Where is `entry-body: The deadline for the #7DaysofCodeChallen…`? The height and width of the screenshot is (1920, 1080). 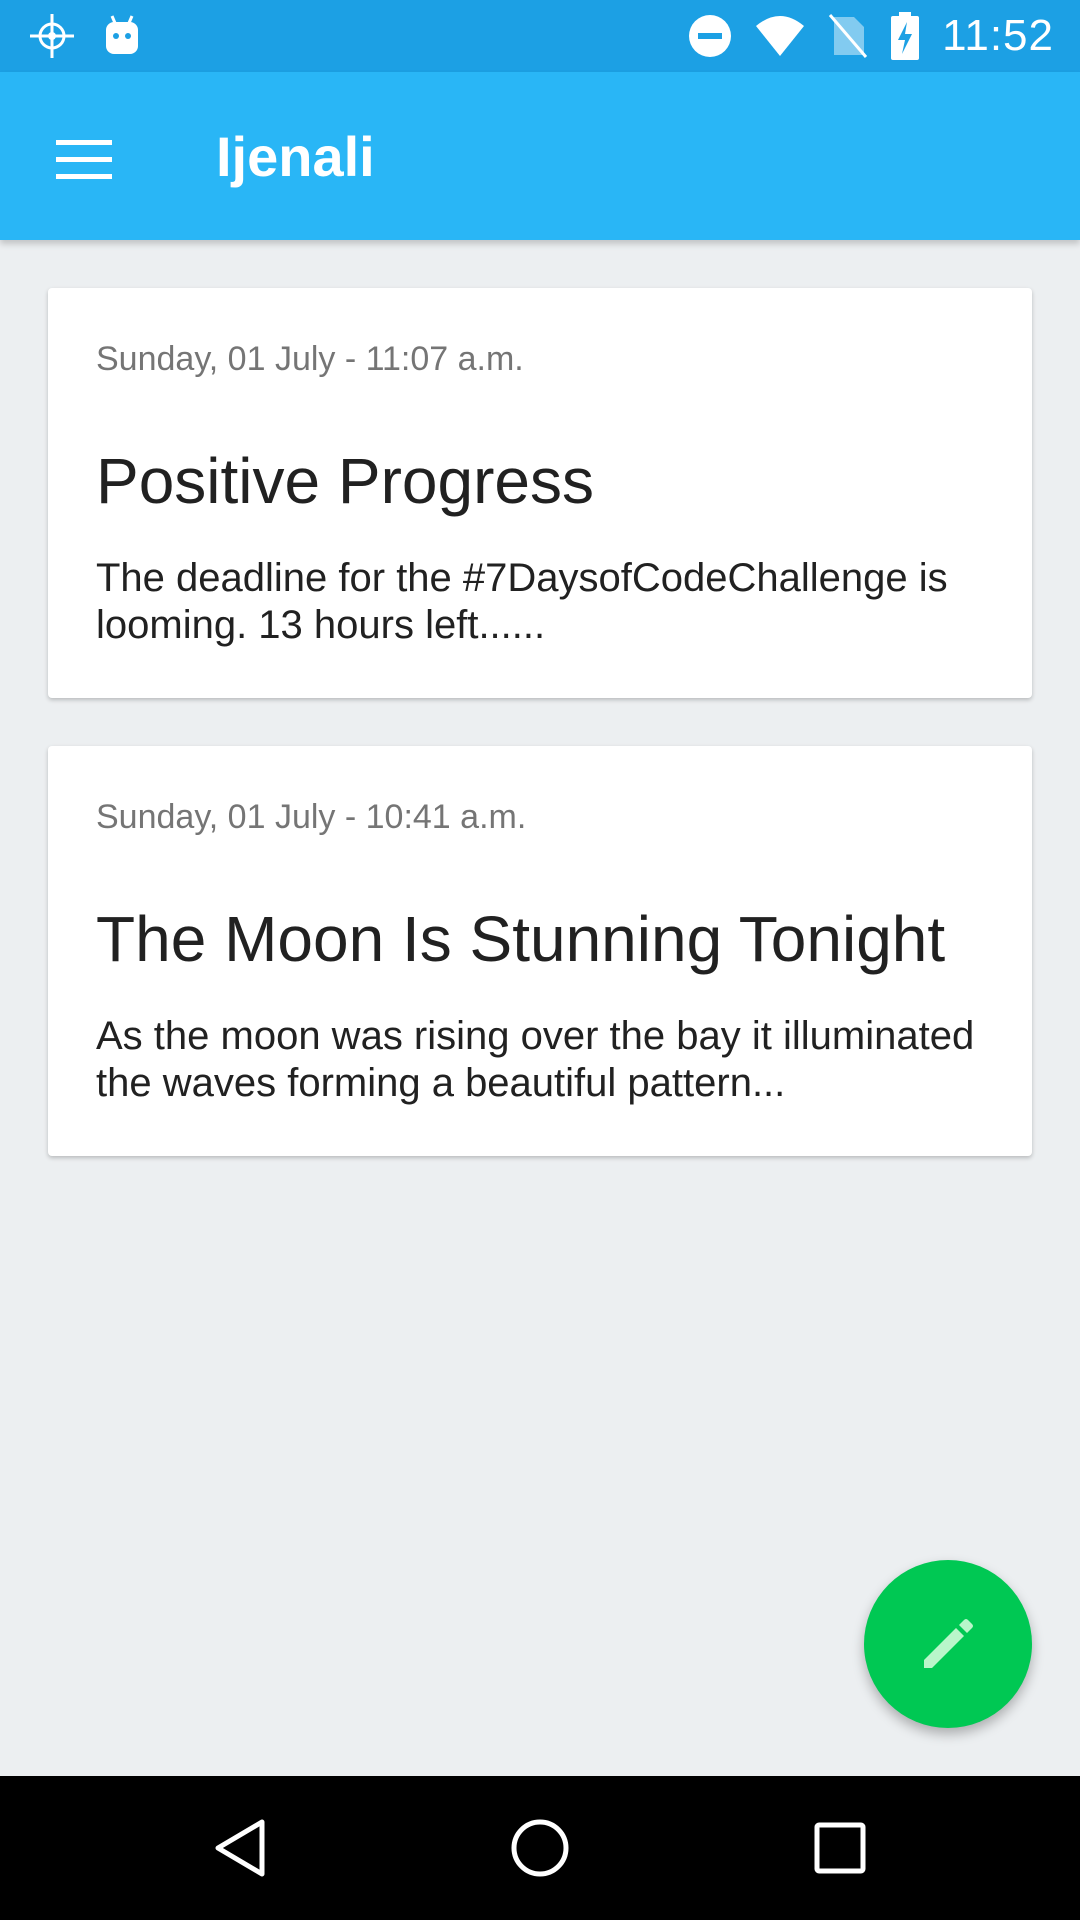
entry-body: The deadline for the #7DaysofCodeChallen… is located at coordinates (522, 601).